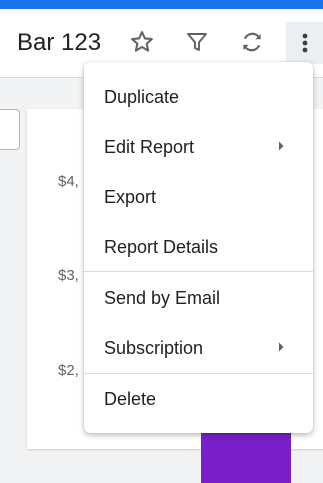  Describe the element at coordinates (161, 246) in the screenshot. I see `menu-item-label: Report Details` at that location.